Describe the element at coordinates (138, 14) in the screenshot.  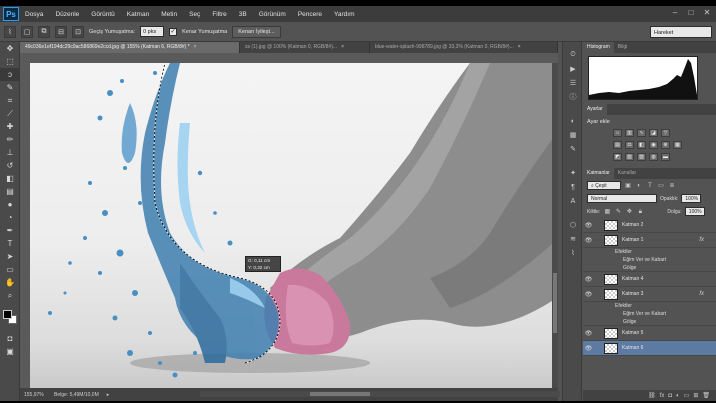
I see `menu-layer: Katman` at that location.